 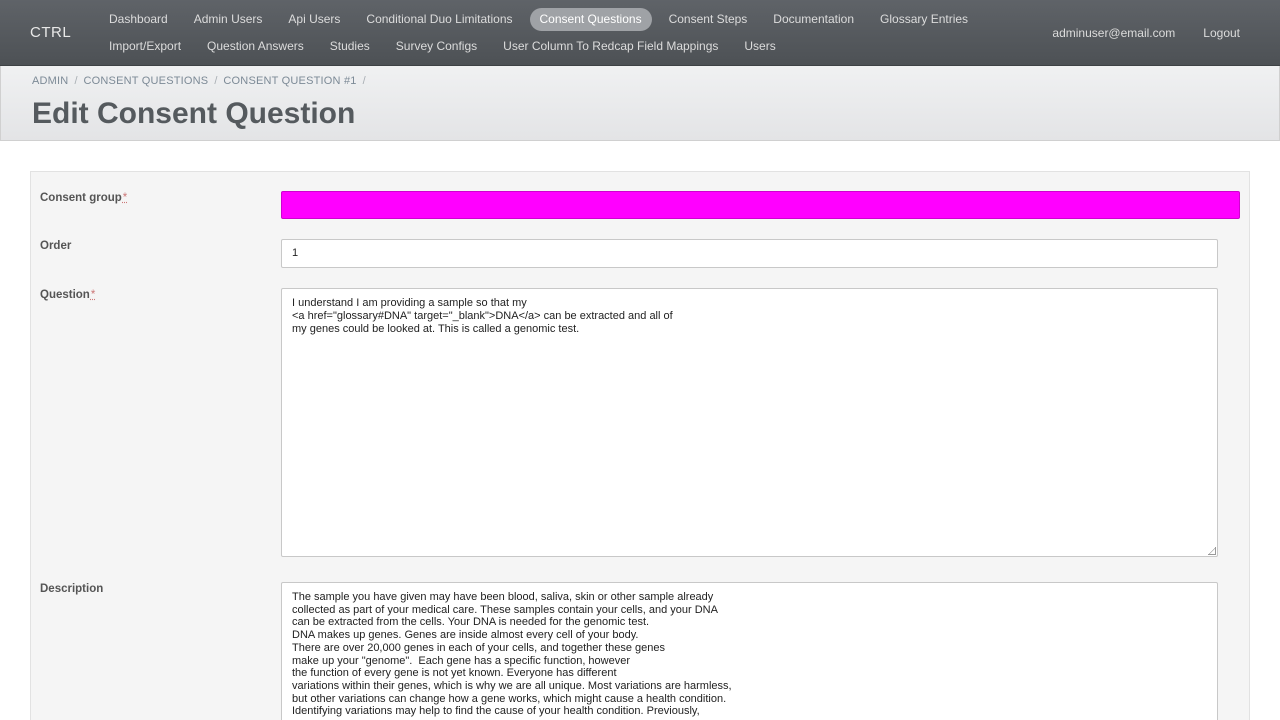 What do you see at coordinates (436, 46) in the screenshot?
I see `nav-item-survey-configs: Survey Configs` at bounding box center [436, 46].